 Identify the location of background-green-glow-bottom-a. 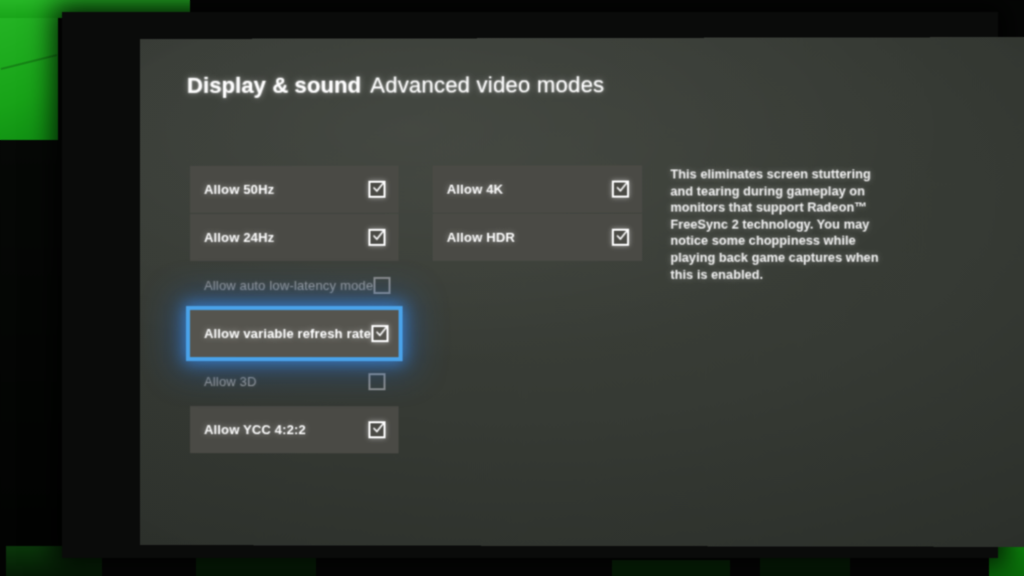
(671, 568).